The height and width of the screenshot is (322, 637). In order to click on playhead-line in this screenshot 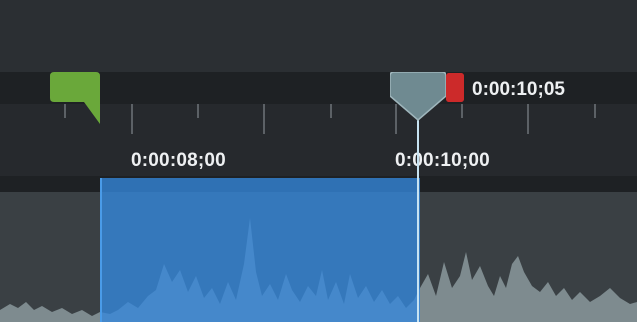, I will do `click(418, 217)`.